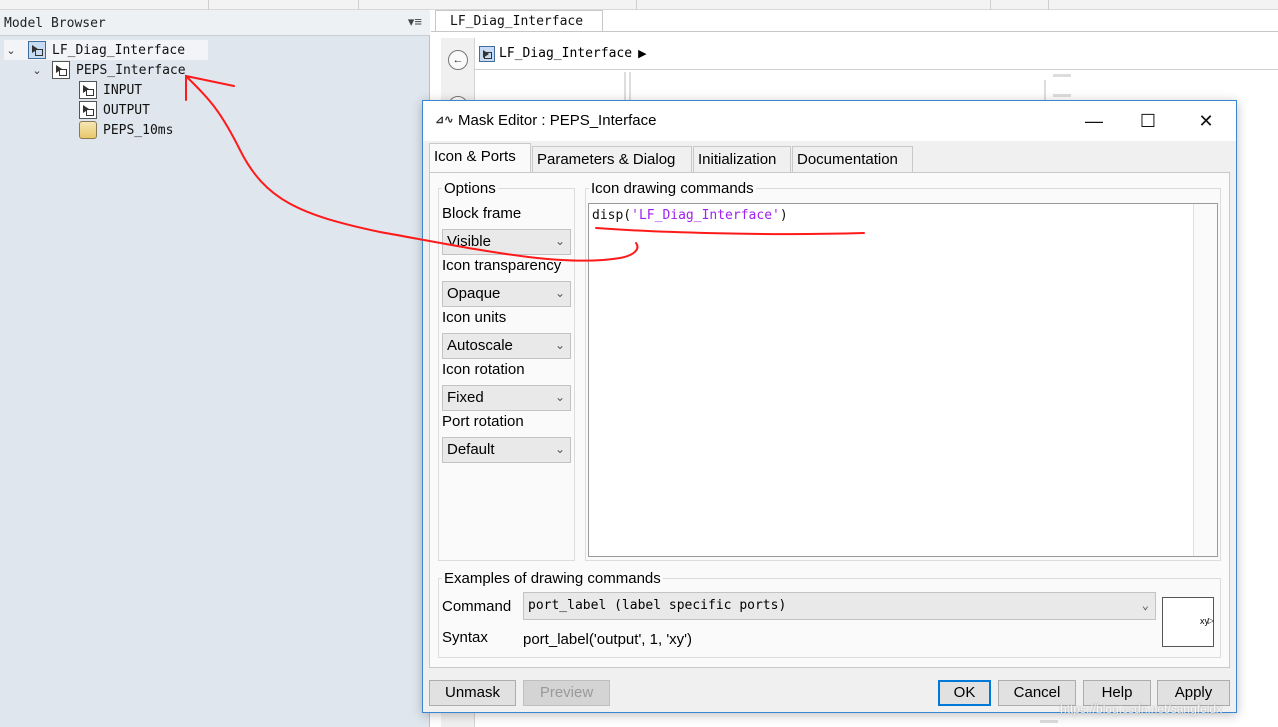 This screenshot has height=727, width=1278. What do you see at coordinates (470, 188) in the screenshot?
I see `options-label: Options` at bounding box center [470, 188].